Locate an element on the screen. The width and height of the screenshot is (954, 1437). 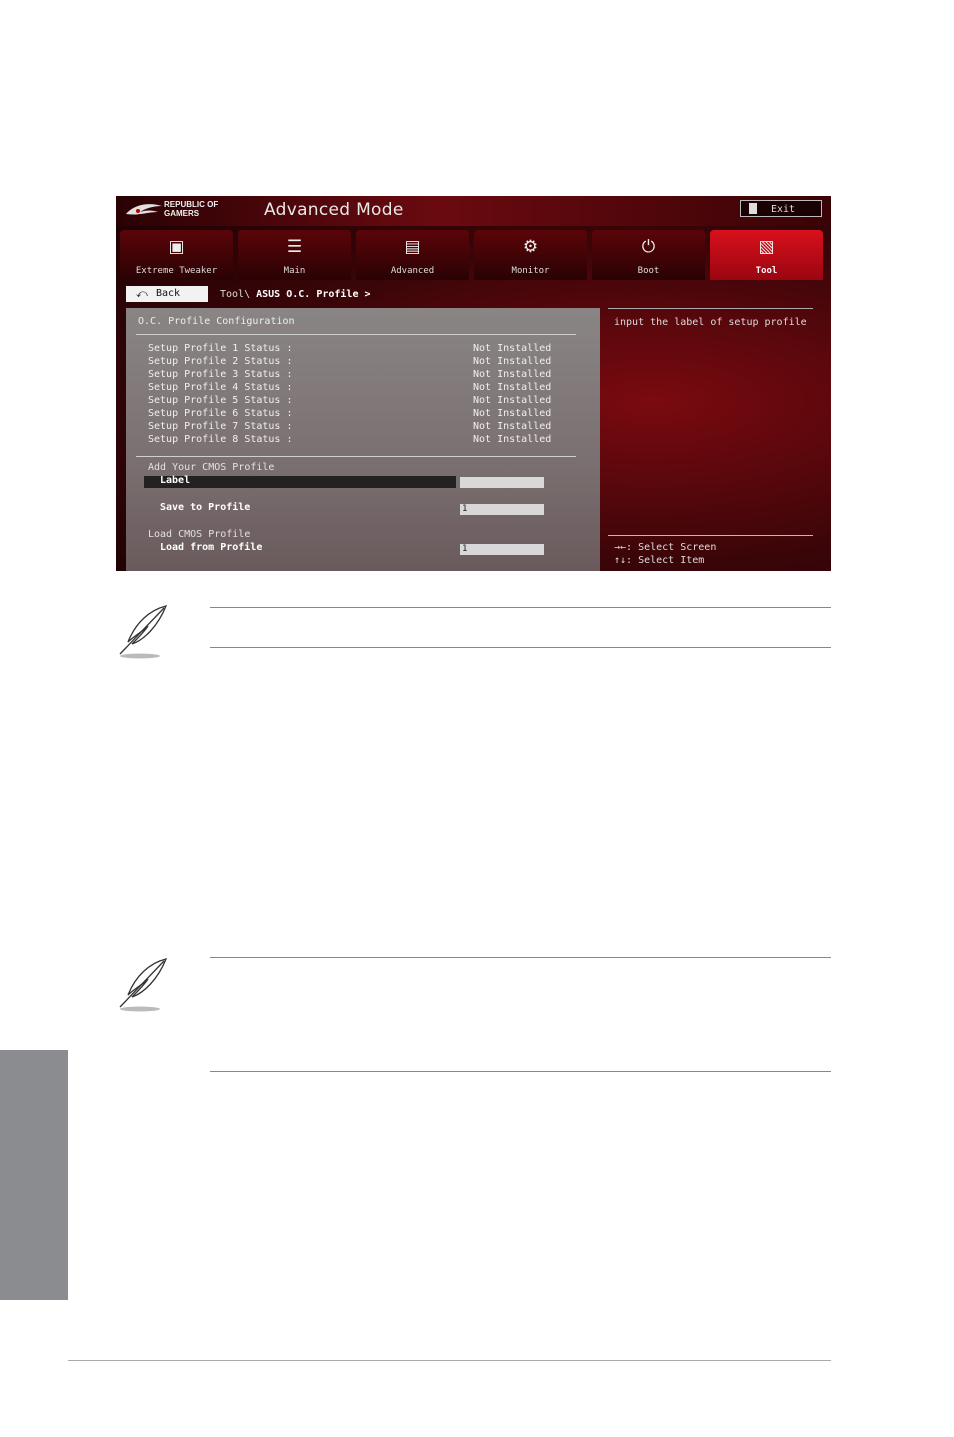
key-hint: ↑↓: Select Item is located at coordinates (659, 560).